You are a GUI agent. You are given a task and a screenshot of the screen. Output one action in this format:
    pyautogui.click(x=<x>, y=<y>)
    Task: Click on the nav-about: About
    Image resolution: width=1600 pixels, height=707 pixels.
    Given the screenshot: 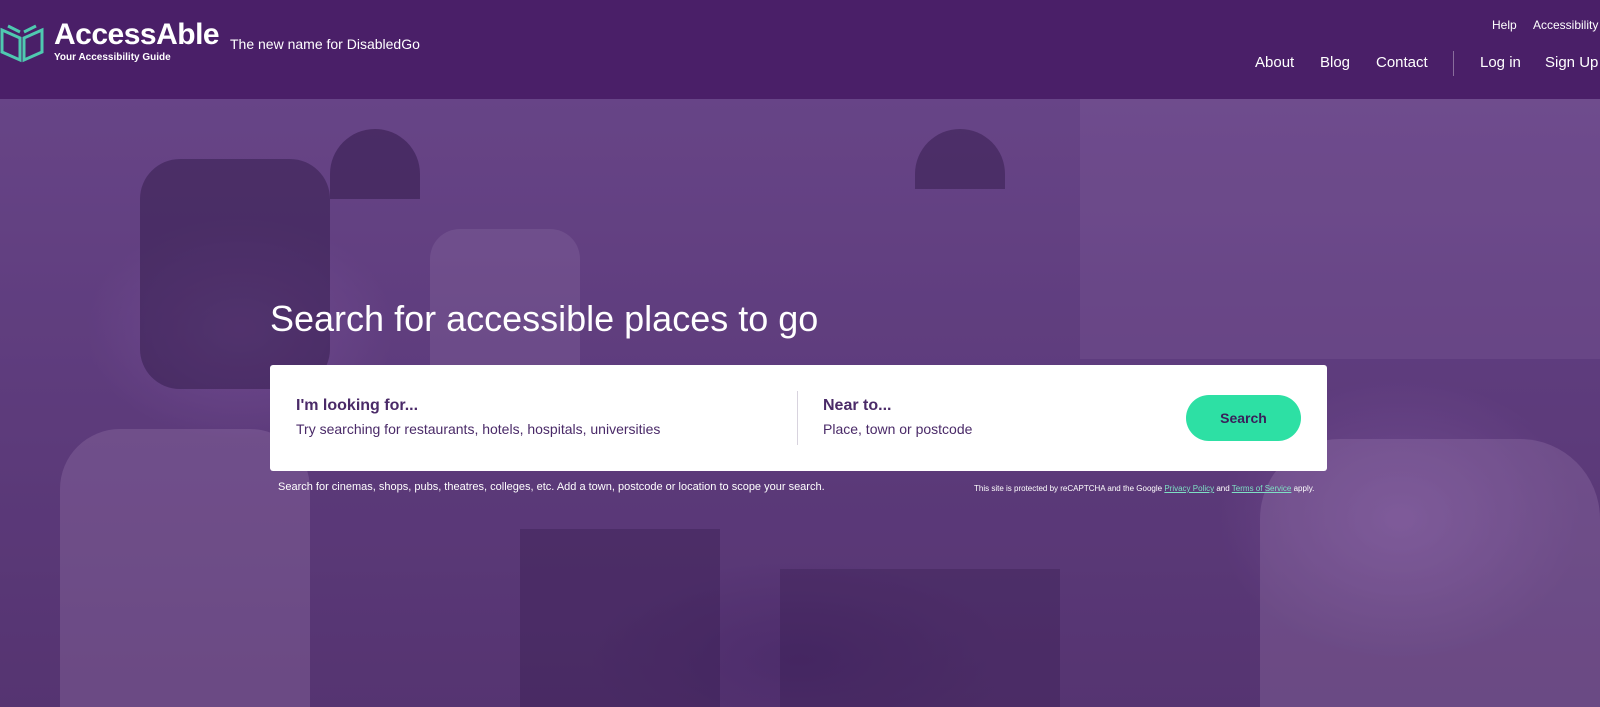 What is the action you would take?
    pyautogui.click(x=1274, y=62)
    